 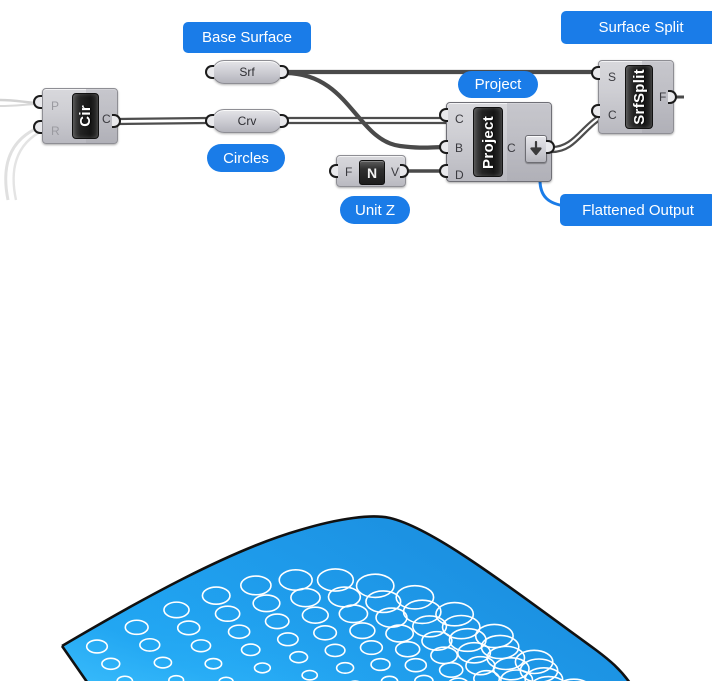 What do you see at coordinates (443, 147) in the screenshot?
I see `nub-project-in-b` at bounding box center [443, 147].